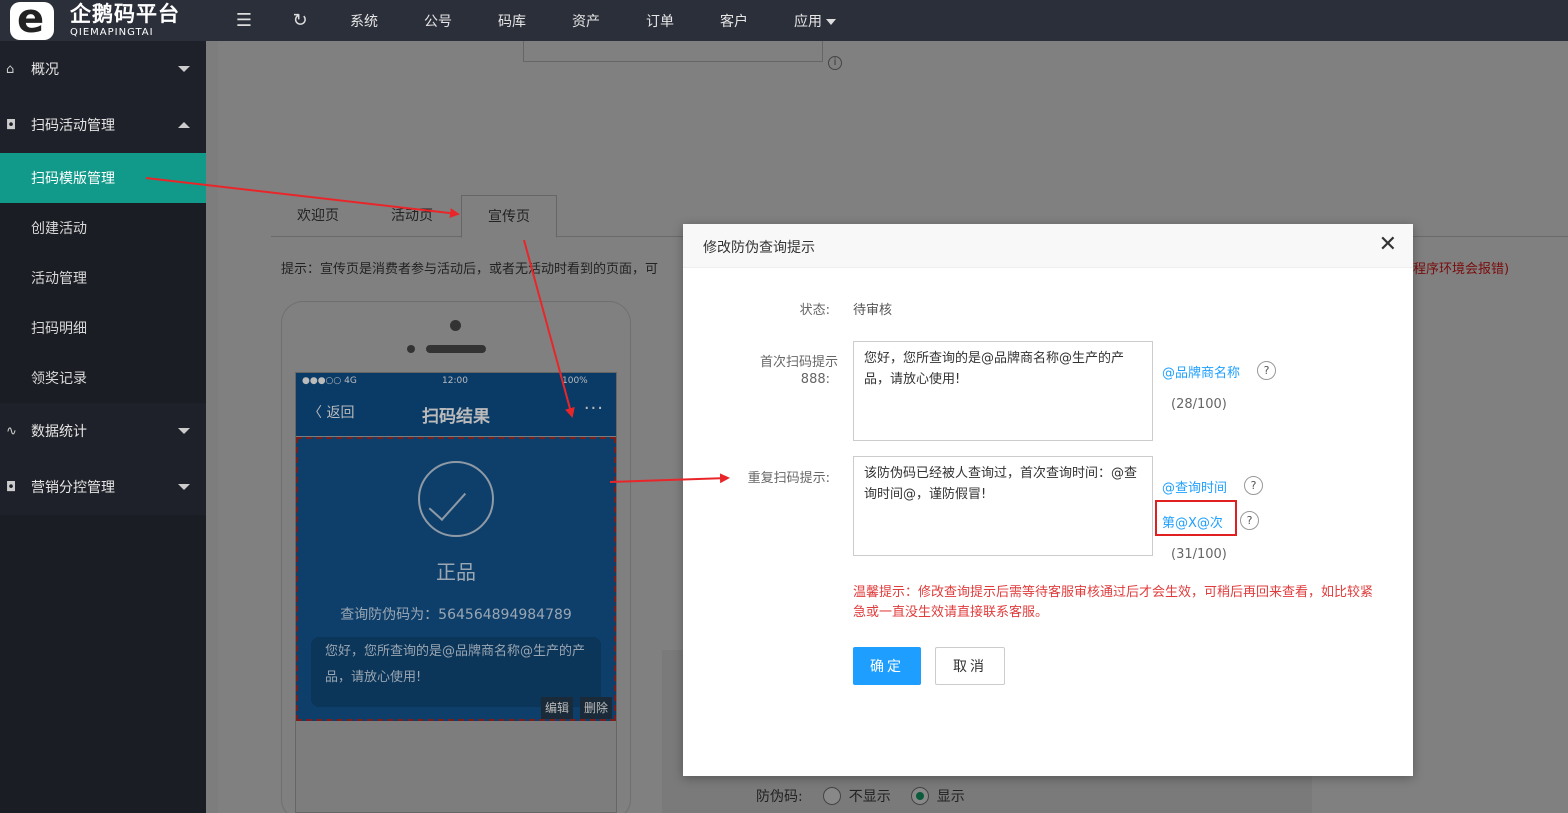 This screenshot has width=1568, height=813. Describe the element at coordinates (887, 666) in the screenshot. I see `confirm-button: 确定` at that location.